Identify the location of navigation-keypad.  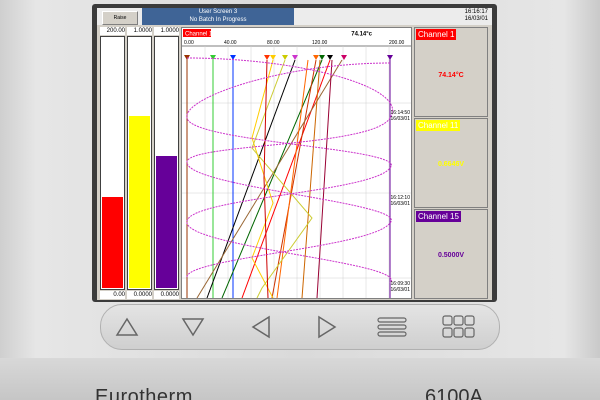
(300, 327).